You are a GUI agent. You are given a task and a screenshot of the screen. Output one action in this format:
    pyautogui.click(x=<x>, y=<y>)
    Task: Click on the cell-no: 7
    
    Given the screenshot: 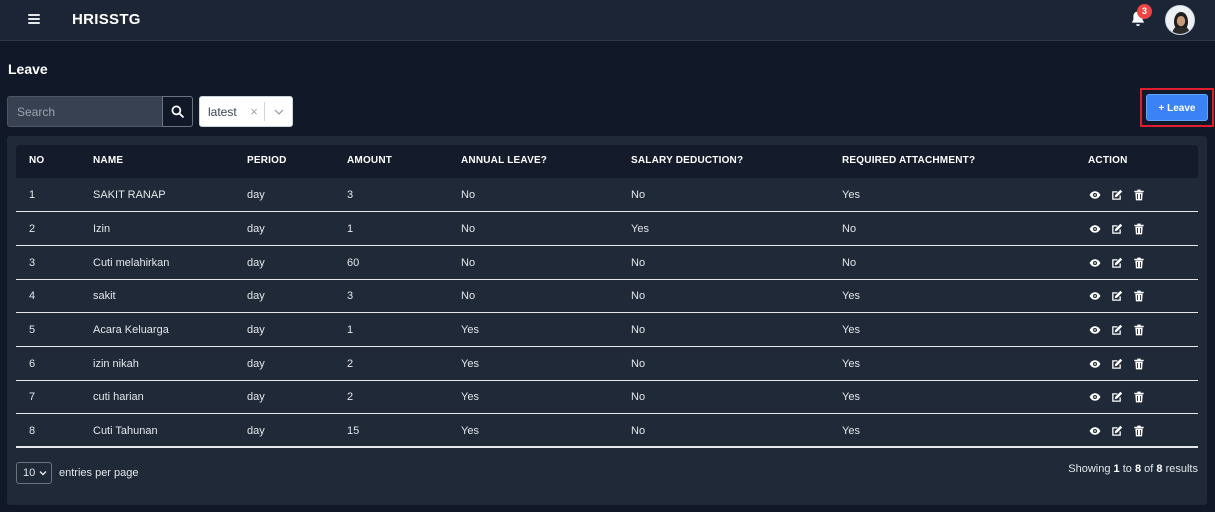 What is the action you would take?
    pyautogui.click(x=32, y=397)
    